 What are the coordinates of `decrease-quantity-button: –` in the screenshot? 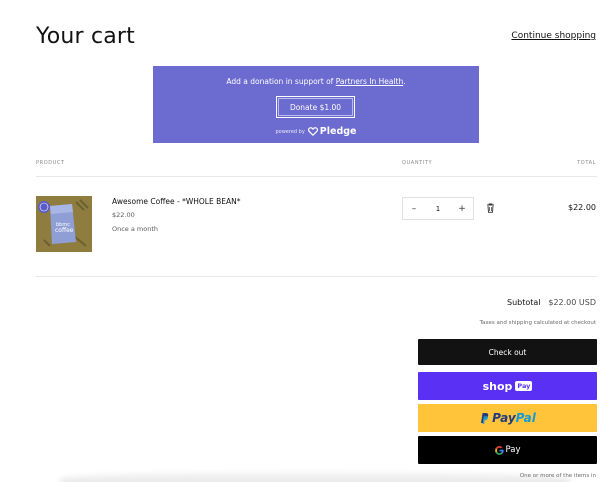 It's located at (414, 208).